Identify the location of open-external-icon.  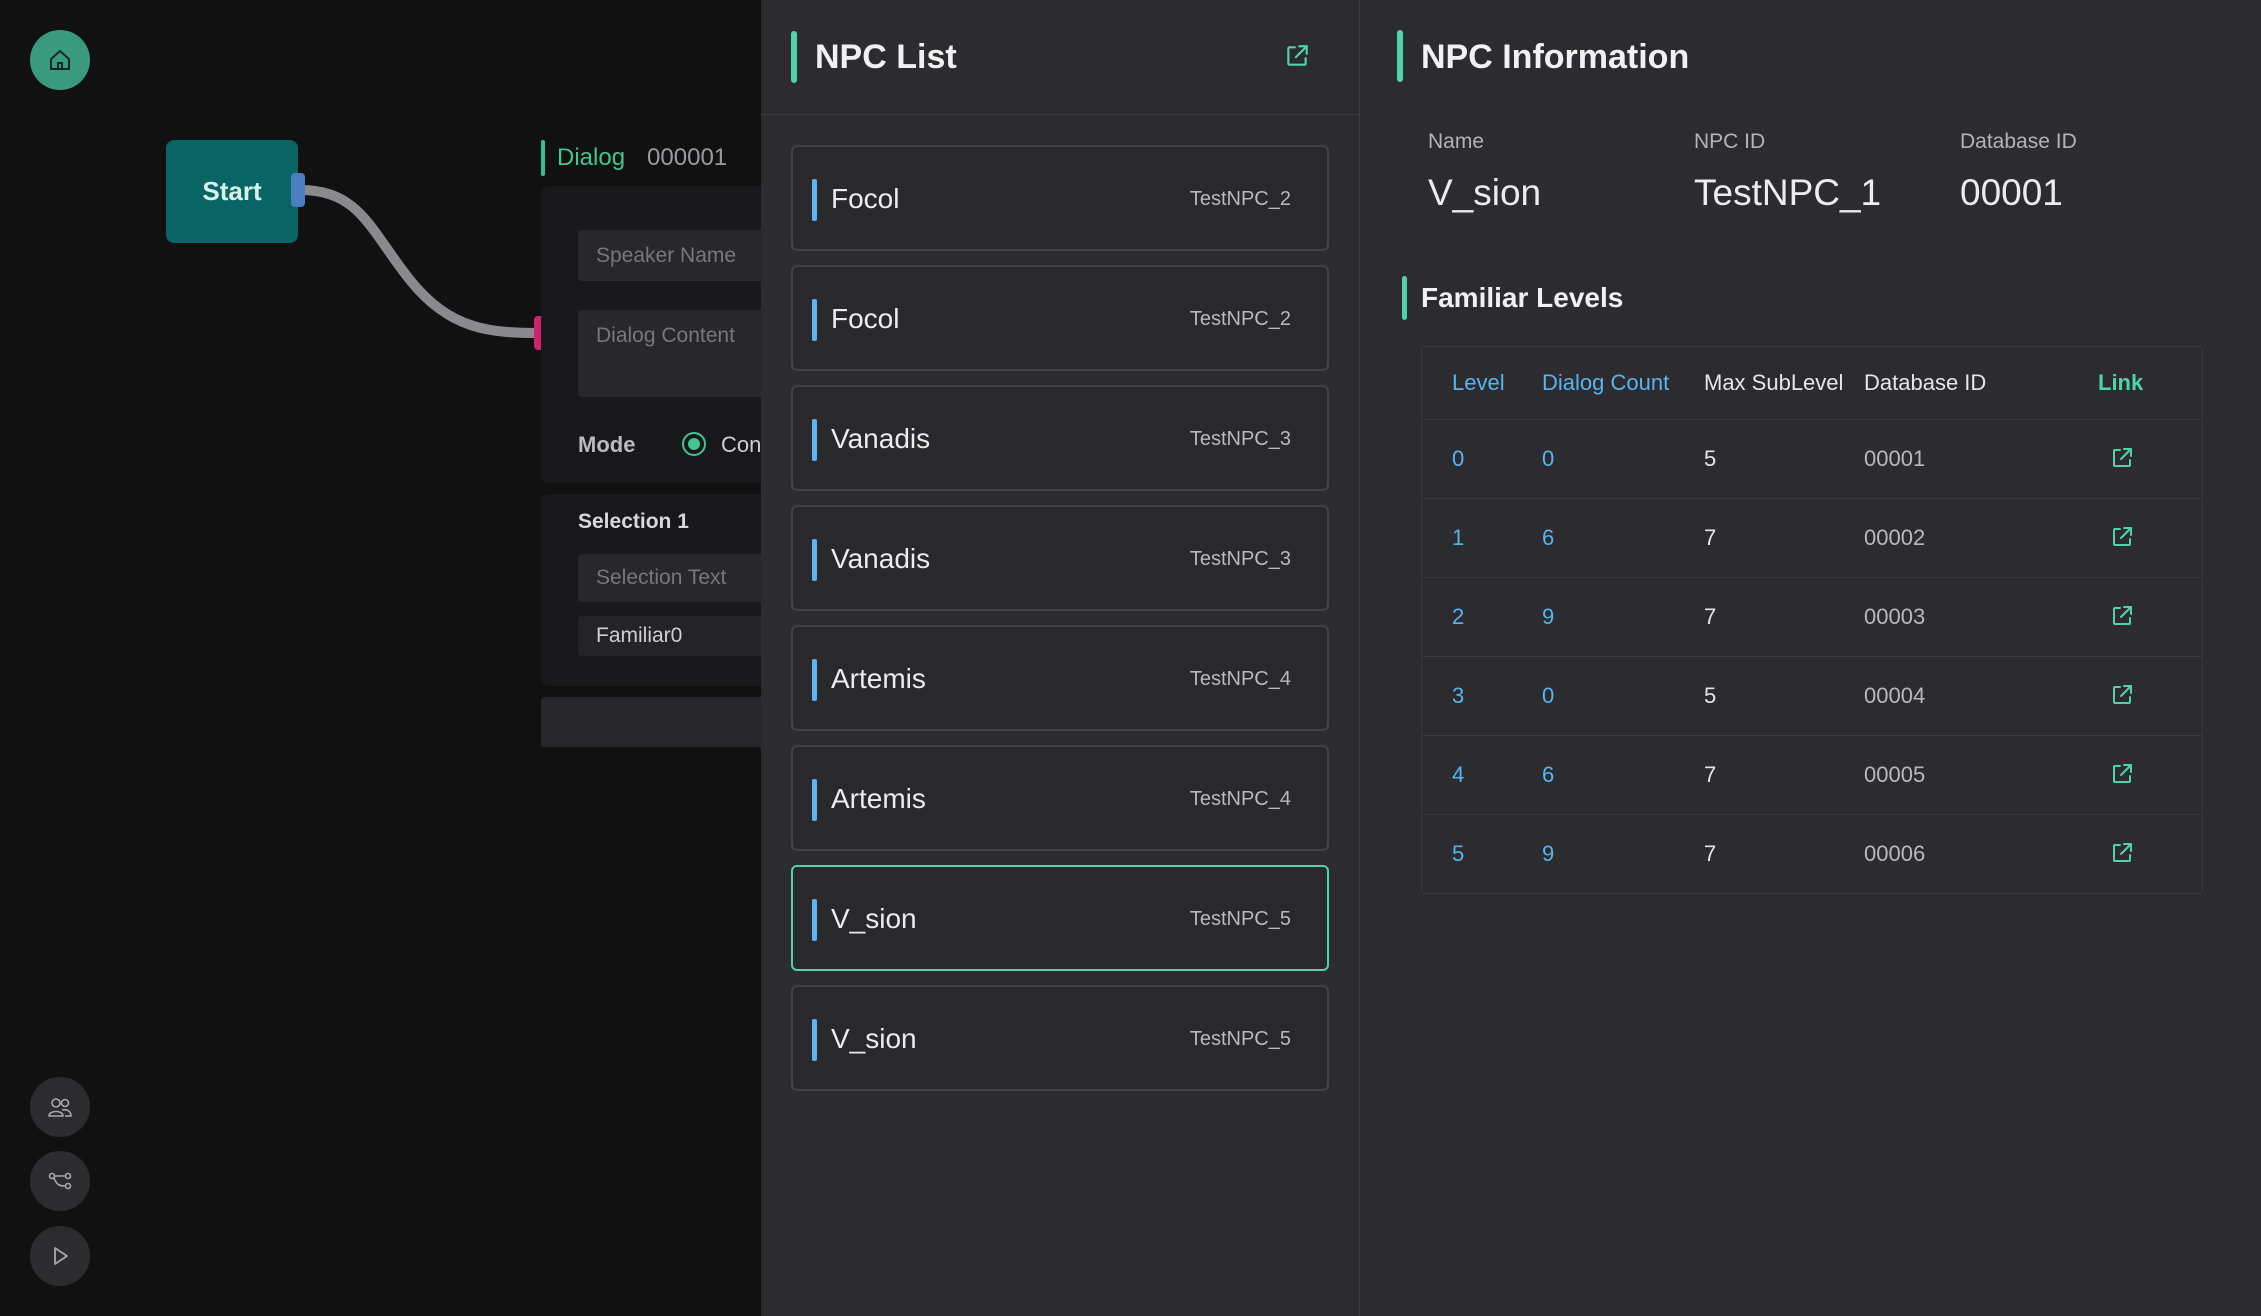
(1297, 56).